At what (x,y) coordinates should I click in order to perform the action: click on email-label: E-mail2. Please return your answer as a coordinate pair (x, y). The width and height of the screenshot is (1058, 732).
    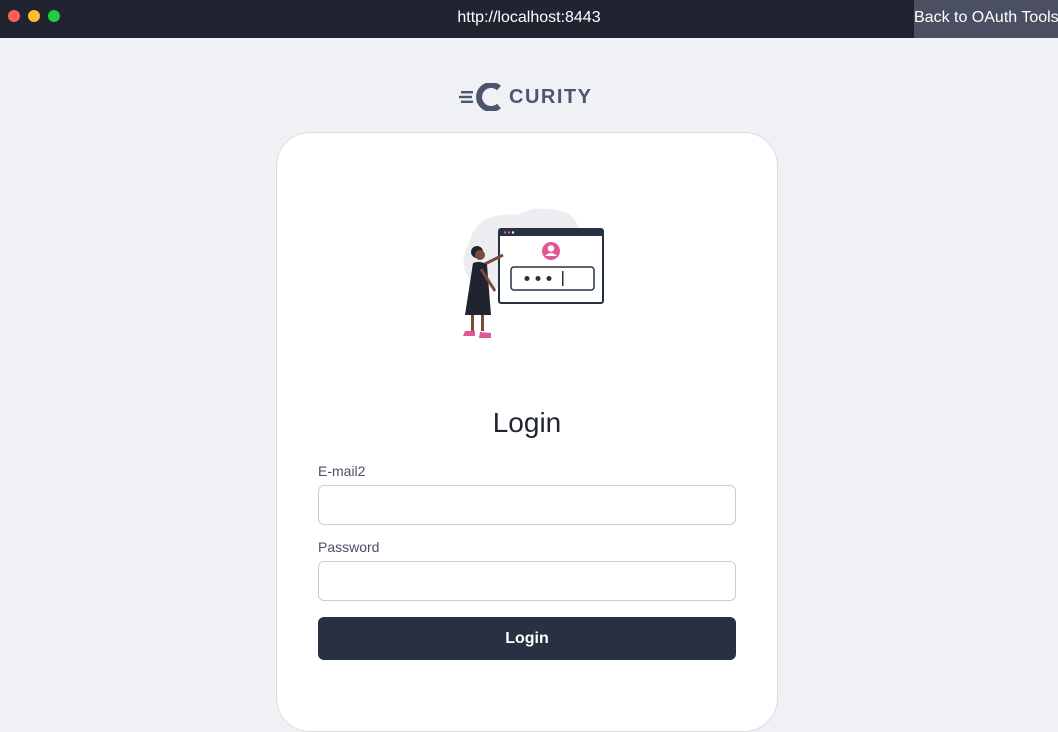
    Looking at the image, I should click on (342, 471).